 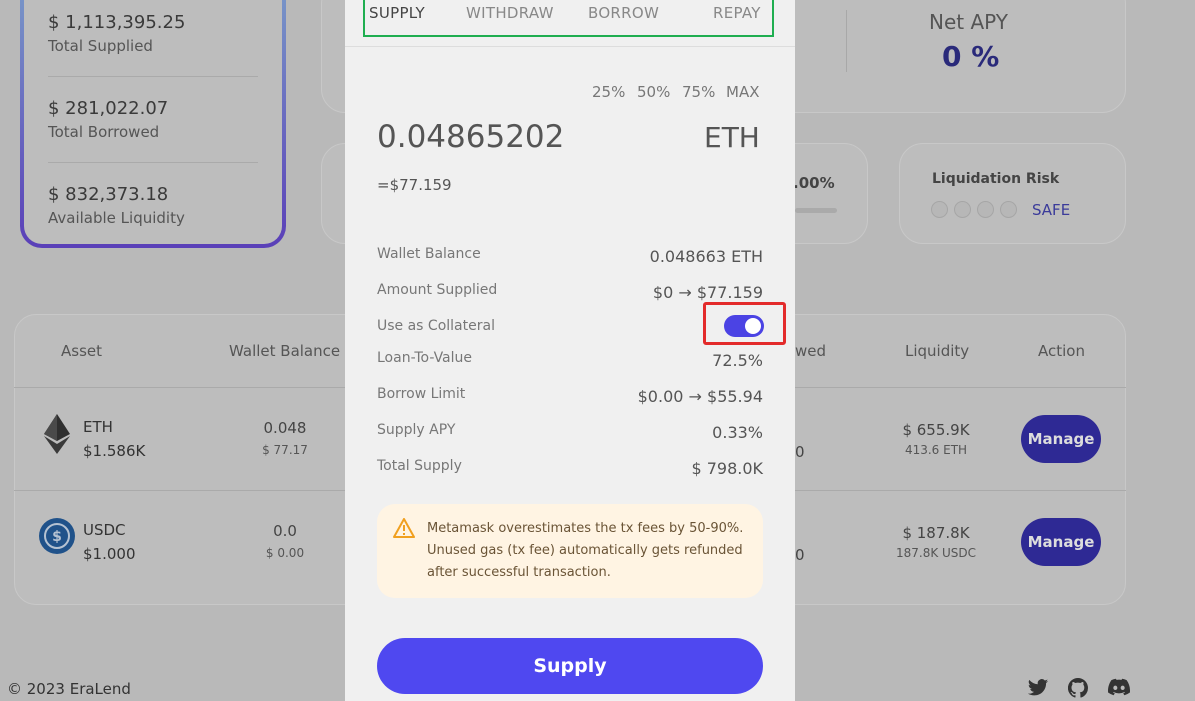 What do you see at coordinates (425, 358) in the screenshot?
I see `ltv-label: Loan-To-Value` at bounding box center [425, 358].